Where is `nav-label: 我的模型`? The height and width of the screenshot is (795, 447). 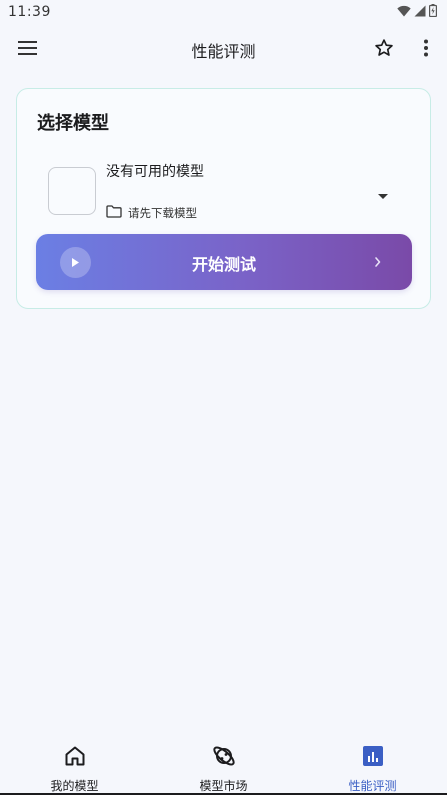 nav-label: 我的模型 is located at coordinates (74, 786).